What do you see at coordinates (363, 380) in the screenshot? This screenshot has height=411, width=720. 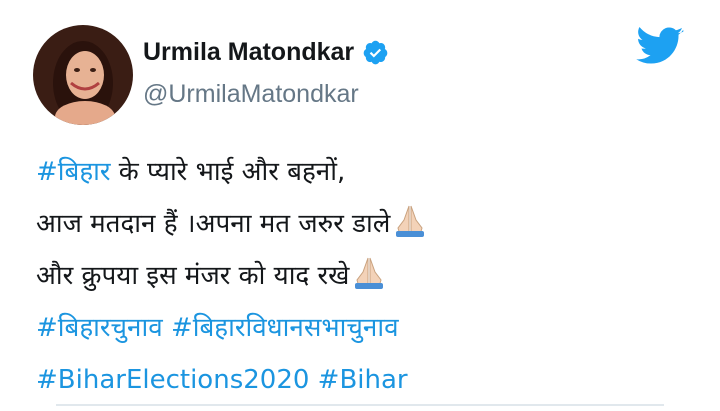 I see `hashtag-link: #Bihar` at bounding box center [363, 380].